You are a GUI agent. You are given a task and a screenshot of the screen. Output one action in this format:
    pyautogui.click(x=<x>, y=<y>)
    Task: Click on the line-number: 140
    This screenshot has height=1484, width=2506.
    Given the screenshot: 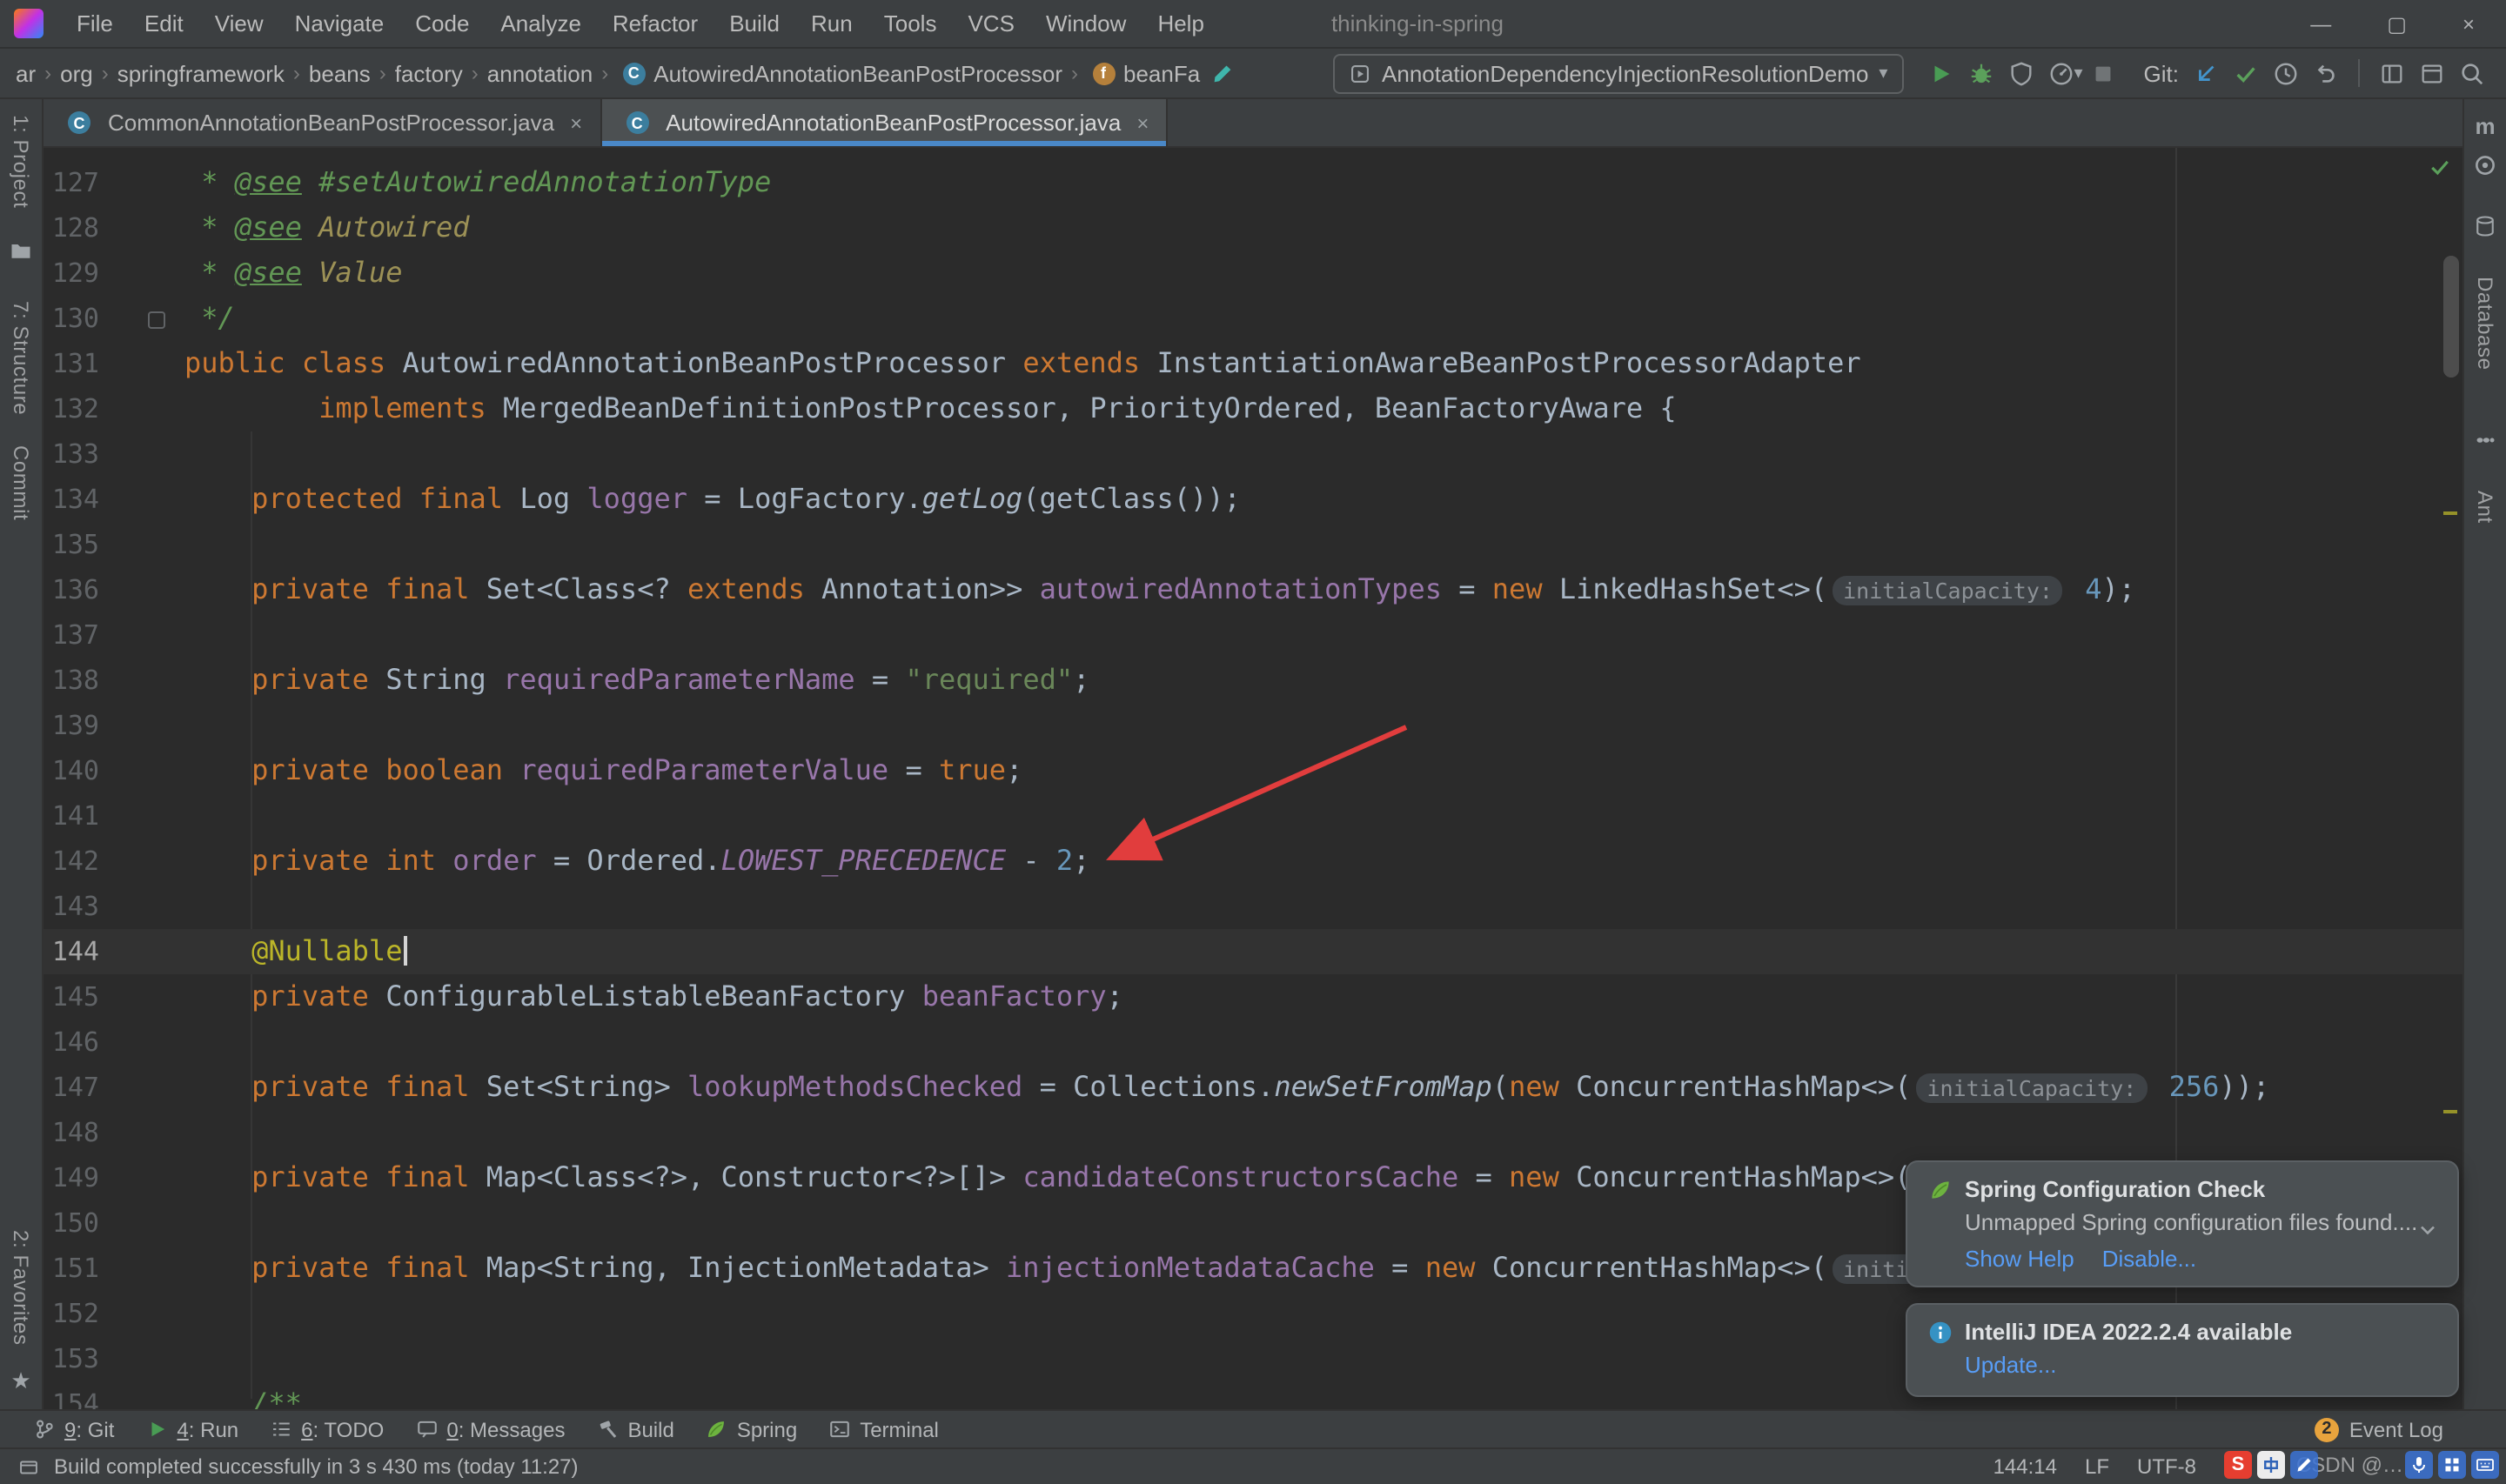 What is the action you would take?
    pyautogui.click(x=114, y=770)
    